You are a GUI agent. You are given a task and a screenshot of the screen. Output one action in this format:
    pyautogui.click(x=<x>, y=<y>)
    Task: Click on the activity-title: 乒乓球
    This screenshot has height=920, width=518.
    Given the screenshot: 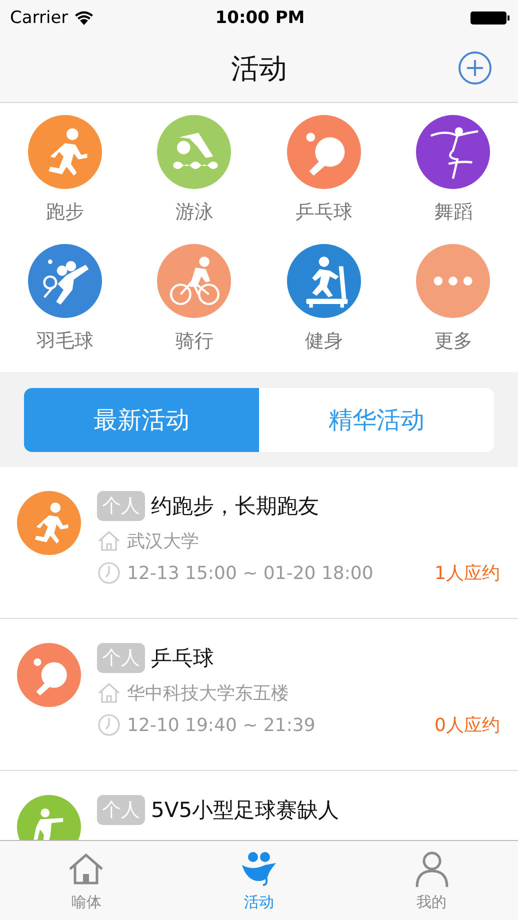 What is the action you would take?
    pyautogui.click(x=182, y=658)
    